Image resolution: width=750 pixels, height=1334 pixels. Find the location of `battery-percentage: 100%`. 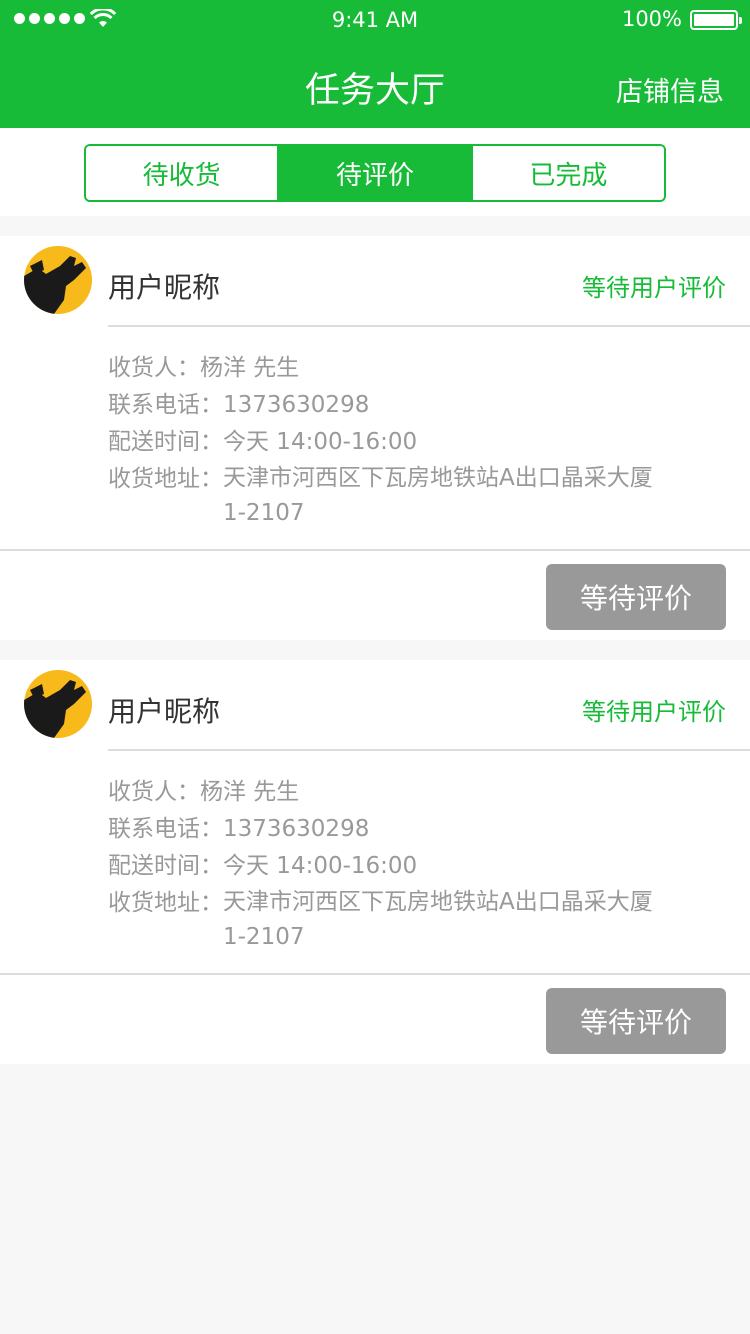

battery-percentage: 100% is located at coordinates (651, 19).